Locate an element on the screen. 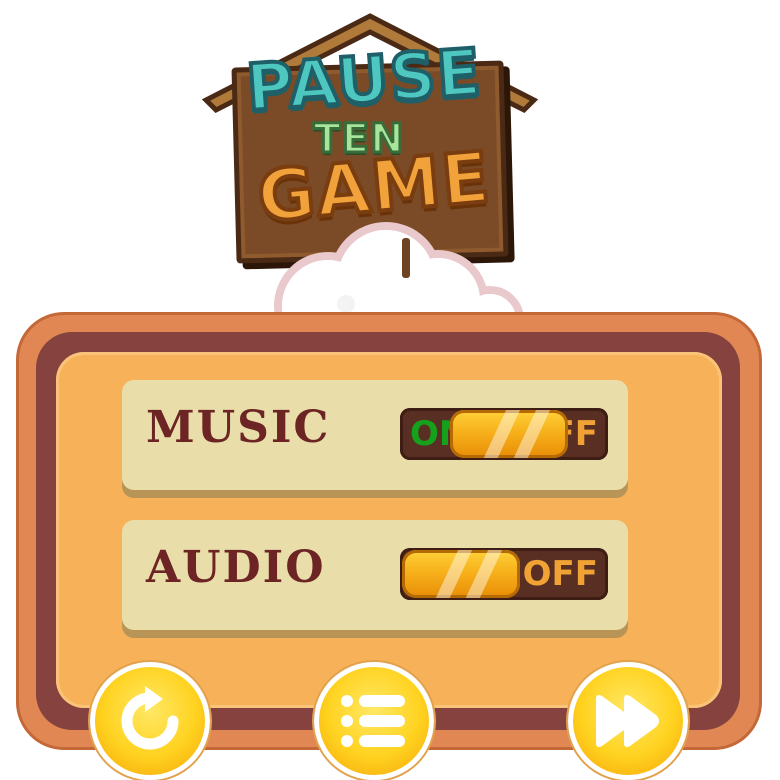 Image resolution: width=780 pixels, height=780 pixels. restart-icon is located at coordinates (150, 718).